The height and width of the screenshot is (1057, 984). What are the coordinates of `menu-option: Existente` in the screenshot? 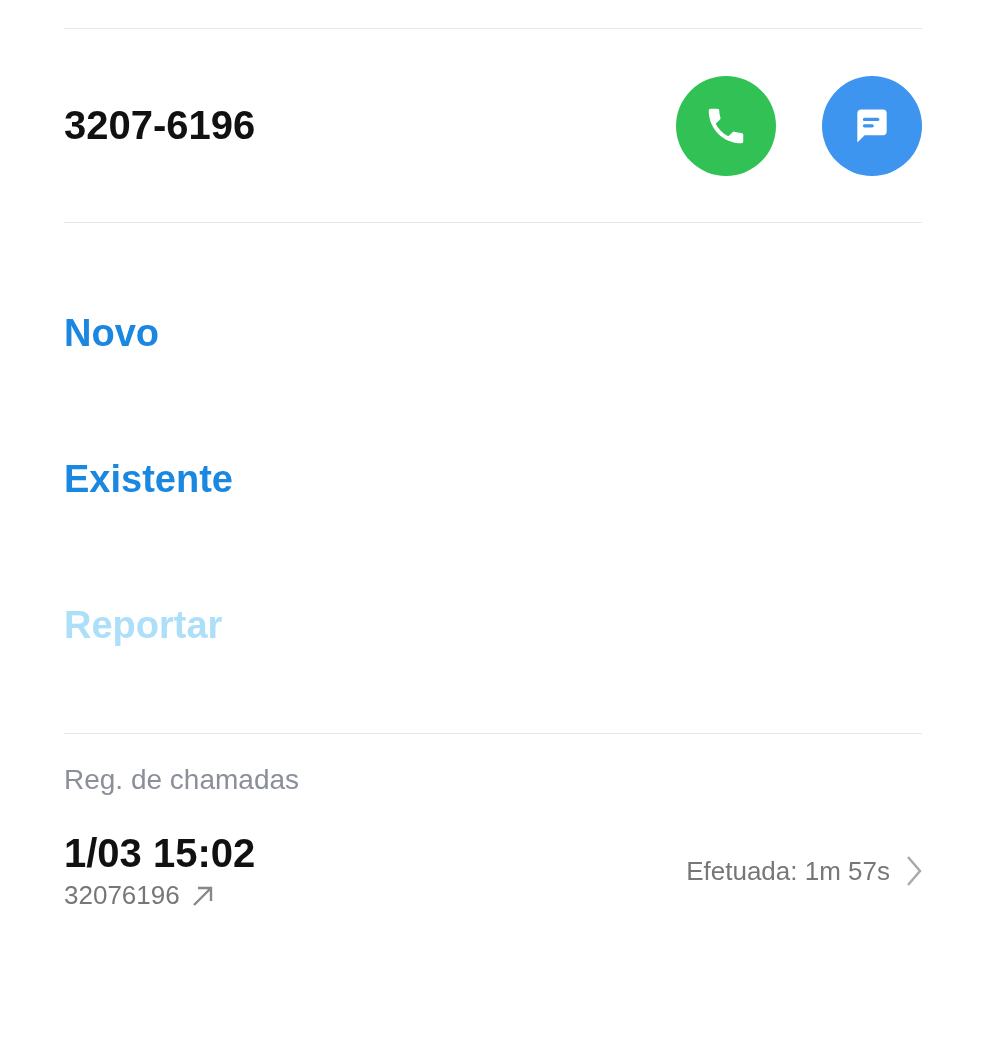 It's located at (148, 479).